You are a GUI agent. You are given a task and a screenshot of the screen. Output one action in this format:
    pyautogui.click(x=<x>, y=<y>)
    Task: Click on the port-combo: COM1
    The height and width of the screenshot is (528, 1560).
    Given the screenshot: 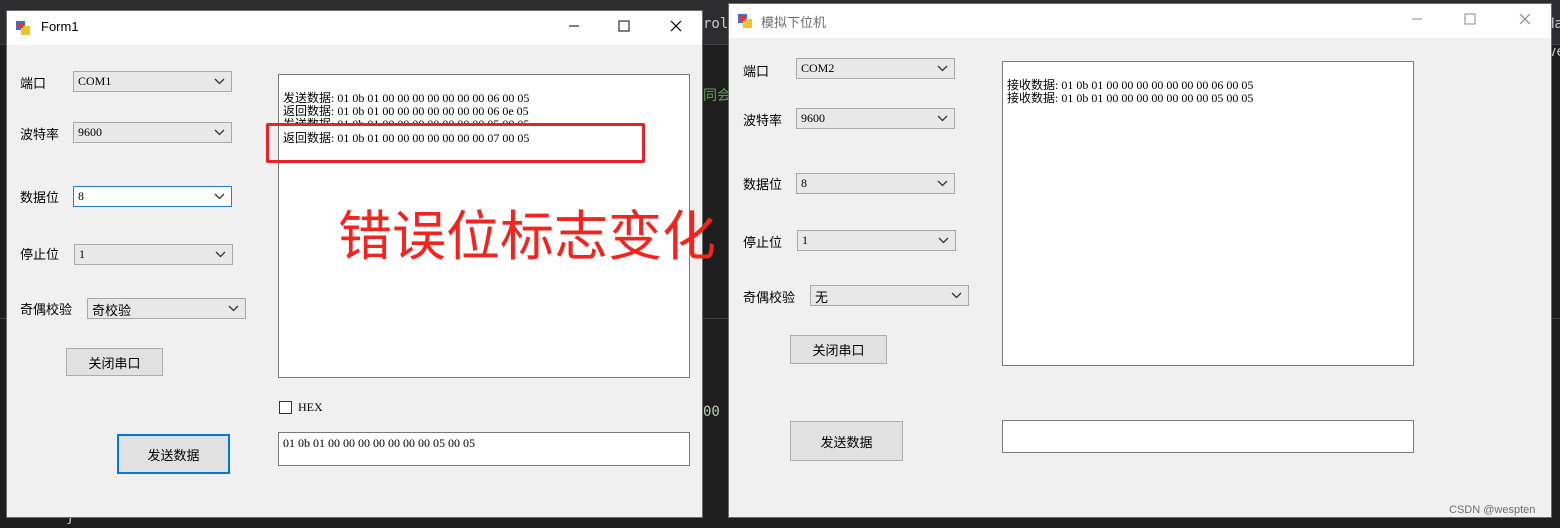 What is the action you would take?
    pyautogui.click(x=152, y=81)
    